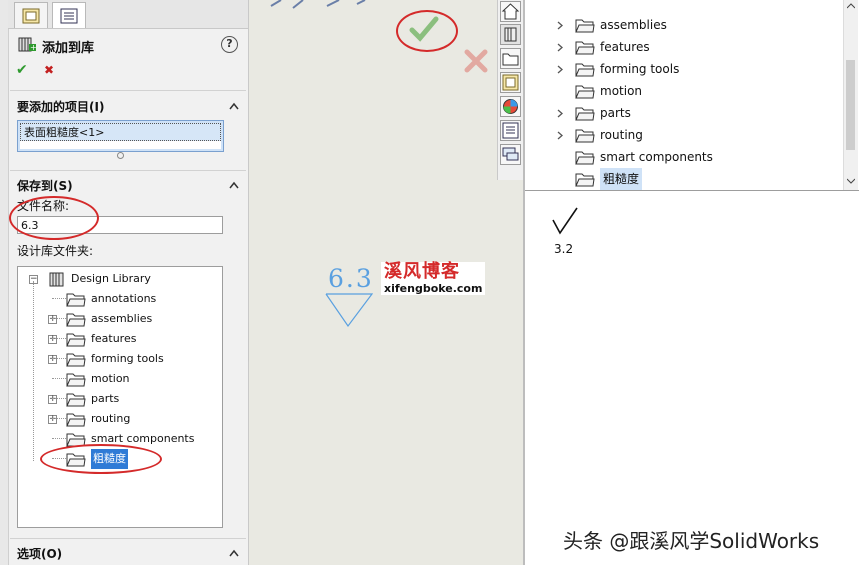 The image size is (859, 565). Describe the element at coordinates (566, 221) in the screenshot. I see `surface-finish-preview-icon` at that location.